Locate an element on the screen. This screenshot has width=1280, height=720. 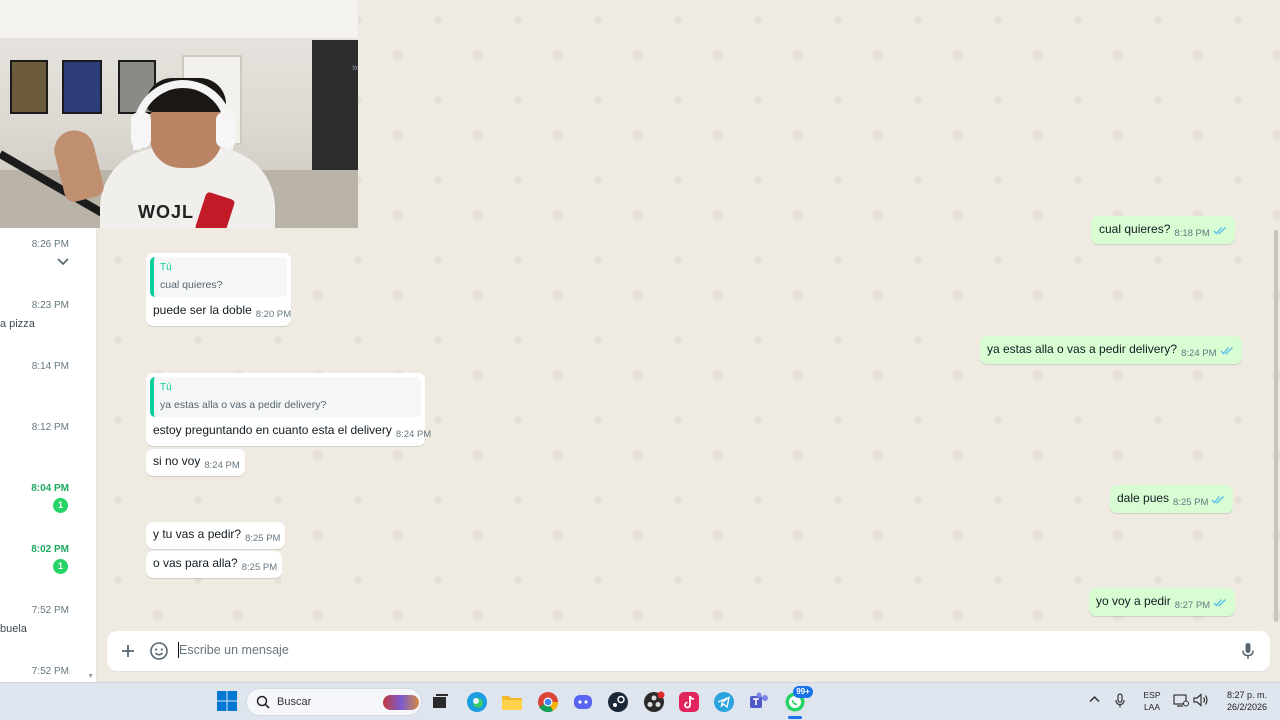
chat-list-item: 8:02 PM 1 is located at coordinates (48, 574).